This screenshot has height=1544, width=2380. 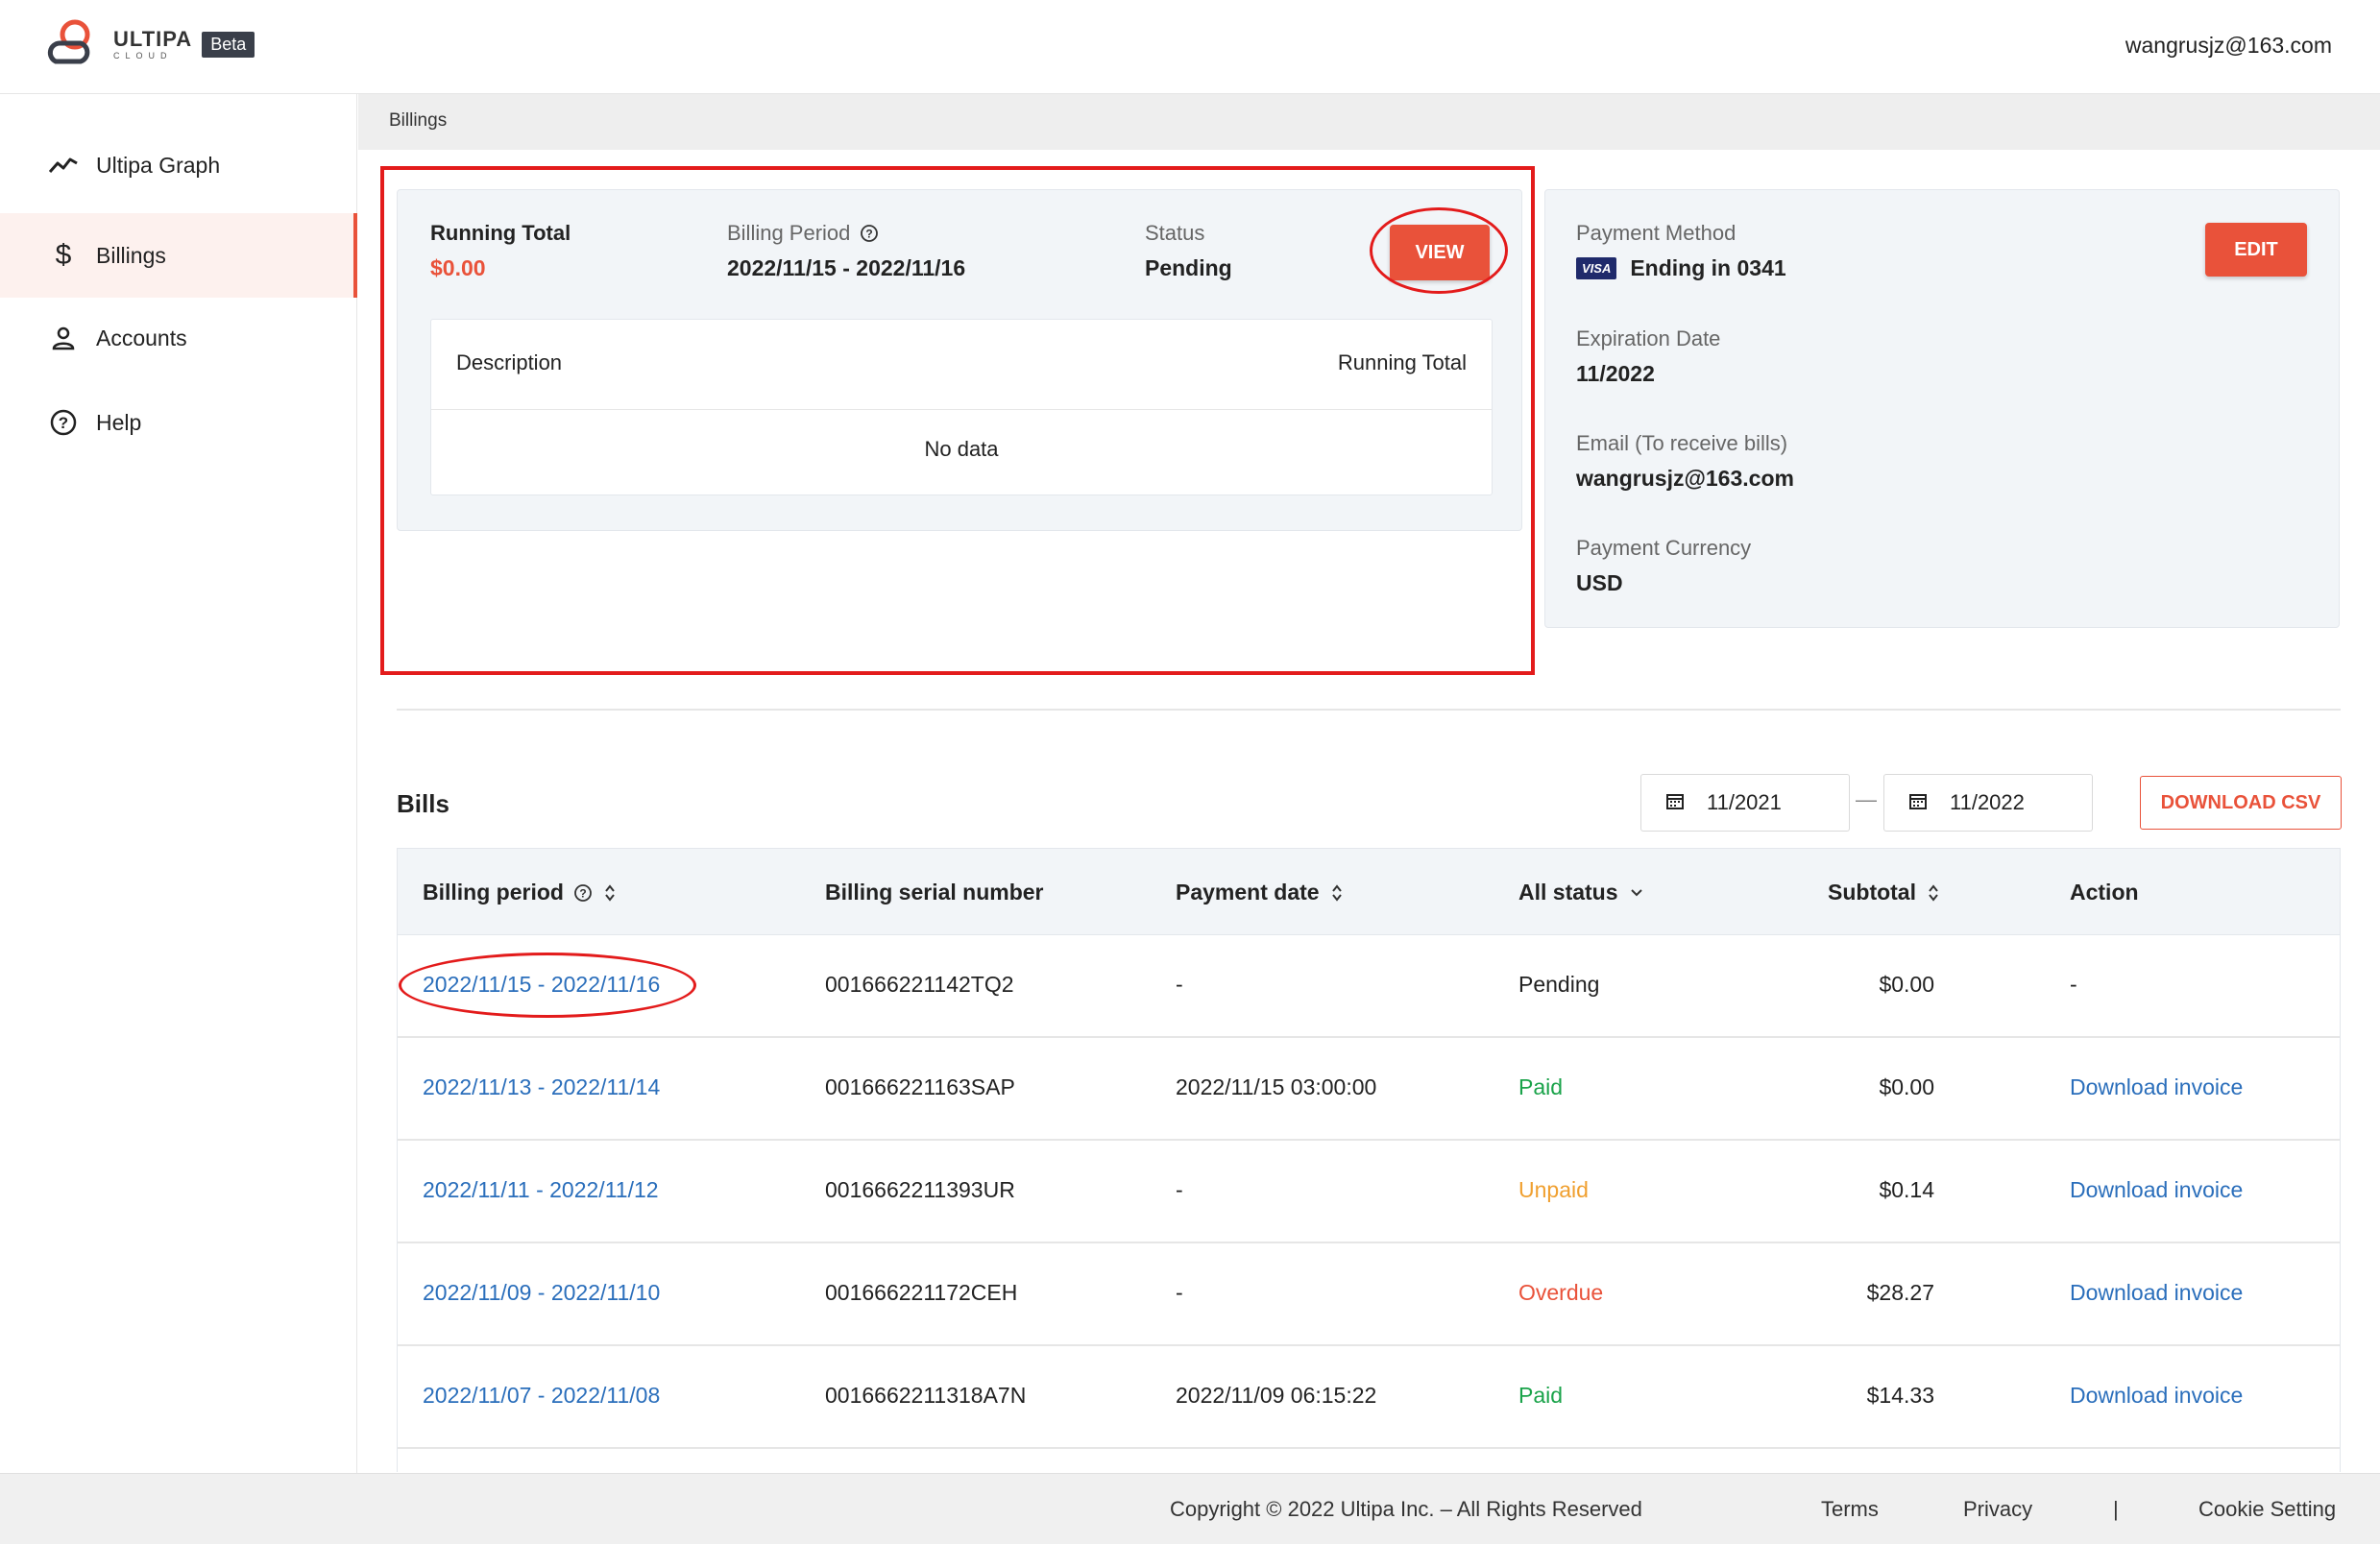 What do you see at coordinates (153, 38) in the screenshot?
I see `logo-word: ULTIPA` at bounding box center [153, 38].